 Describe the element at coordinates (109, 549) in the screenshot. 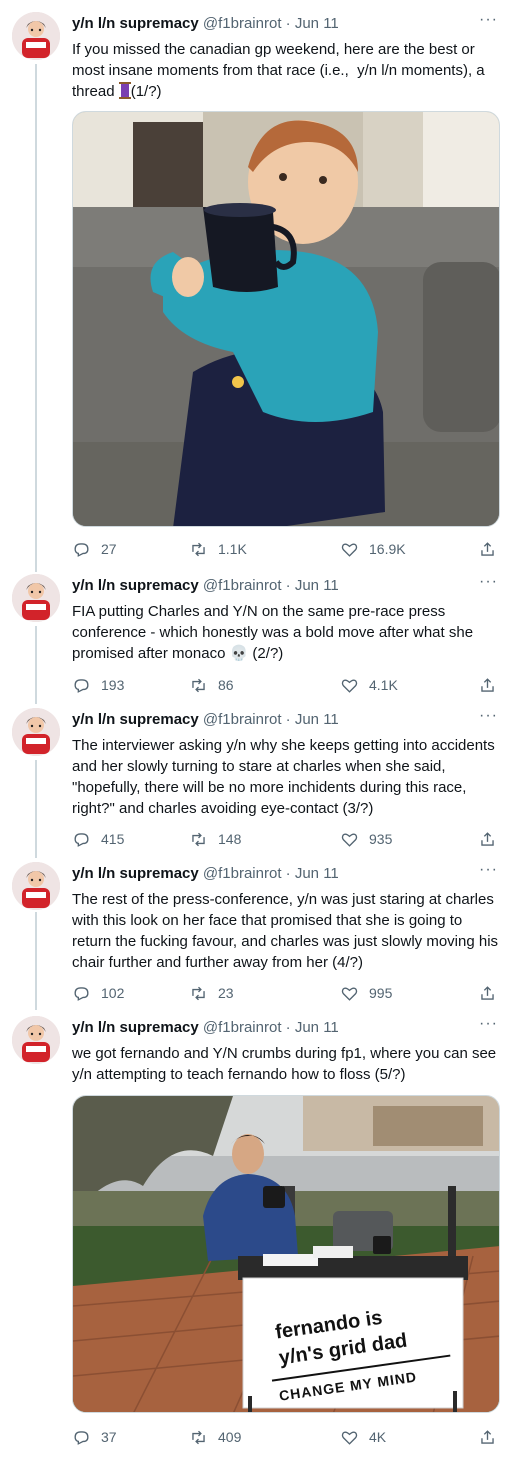

I see `reply-count: 27` at that location.